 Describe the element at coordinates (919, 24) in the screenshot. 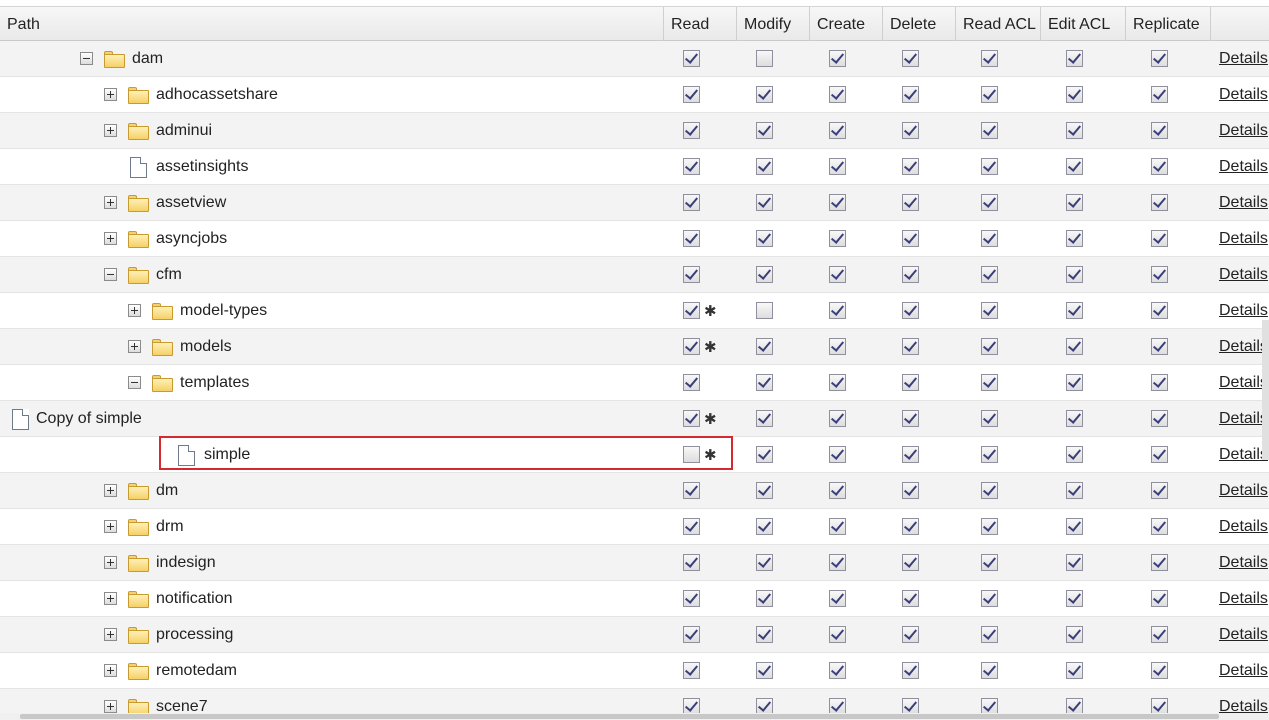

I see `column-header-delete: Delete` at that location.